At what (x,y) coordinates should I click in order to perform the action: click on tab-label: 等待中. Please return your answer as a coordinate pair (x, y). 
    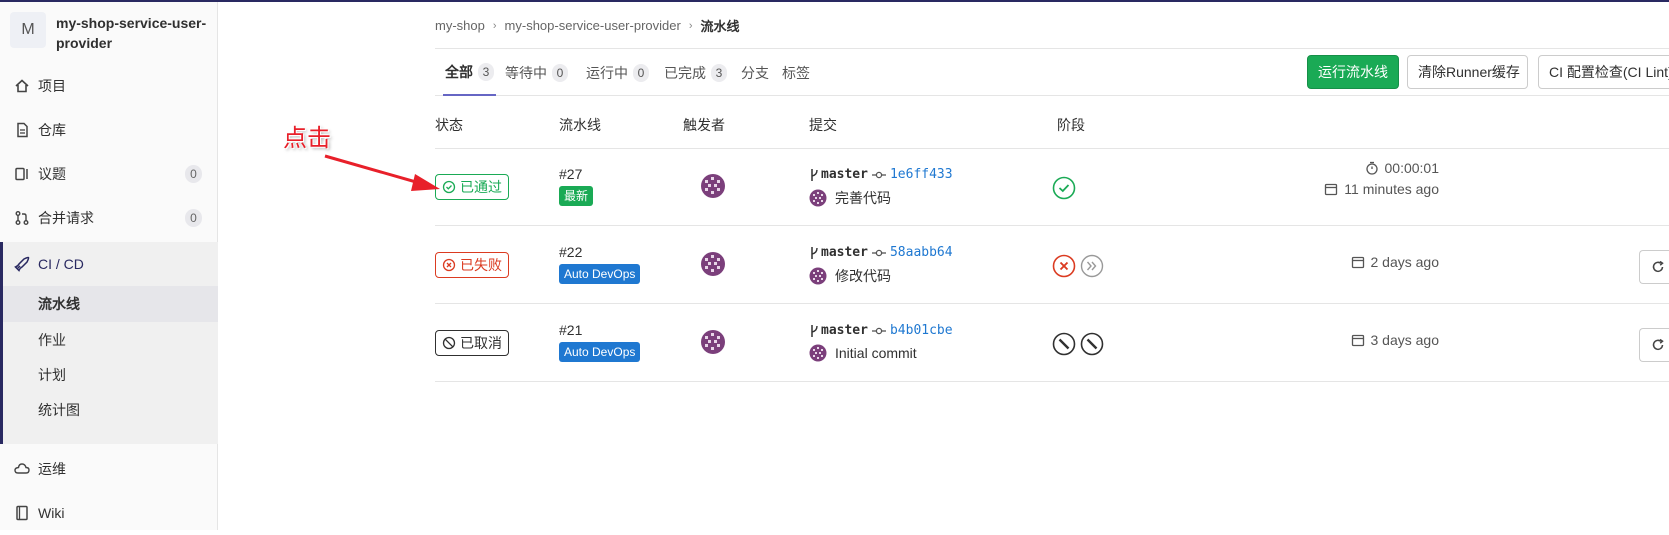
    Looking at the image, I should click on (526, 72).